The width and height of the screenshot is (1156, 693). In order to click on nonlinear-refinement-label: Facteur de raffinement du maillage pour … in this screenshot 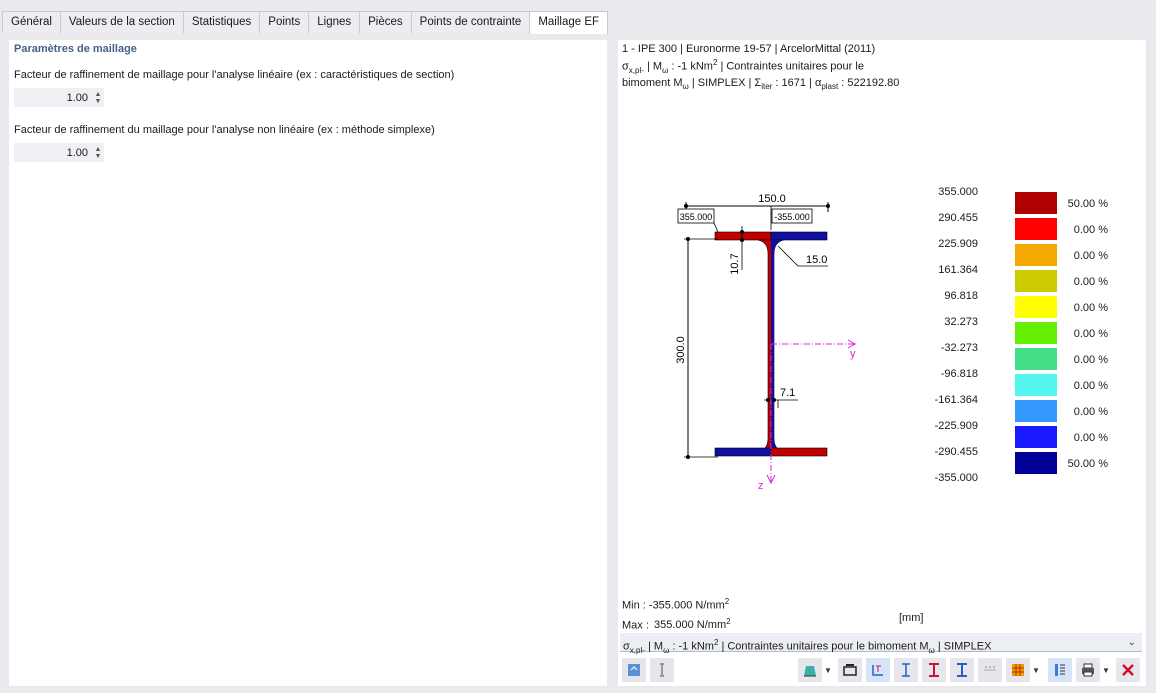, I will do `click(224, 130)`.